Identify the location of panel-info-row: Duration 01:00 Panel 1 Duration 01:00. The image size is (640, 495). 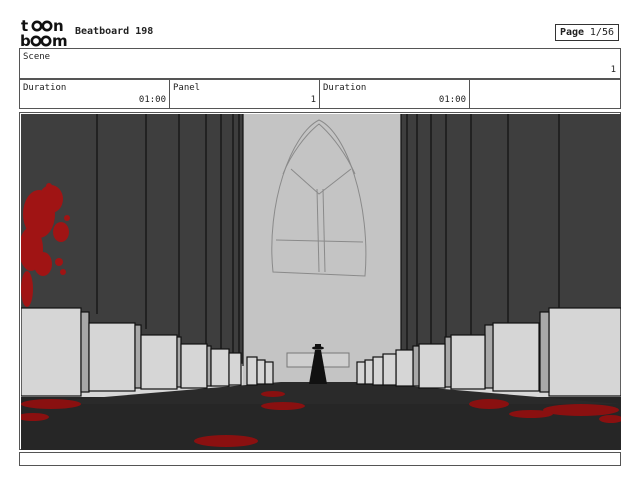
(320, 94).